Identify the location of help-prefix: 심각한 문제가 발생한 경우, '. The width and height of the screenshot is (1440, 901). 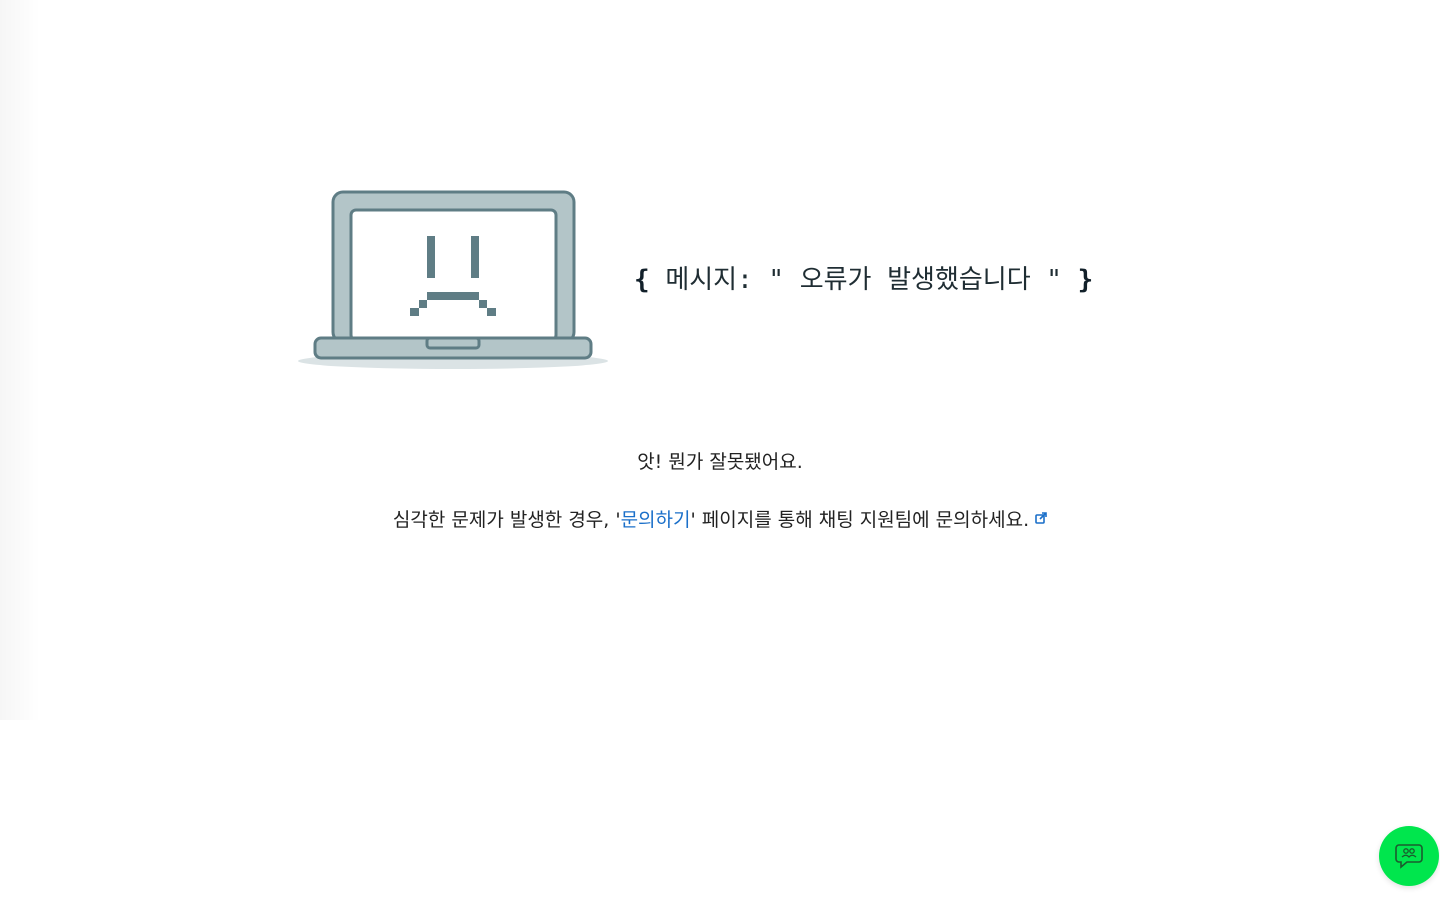
(506, 520).